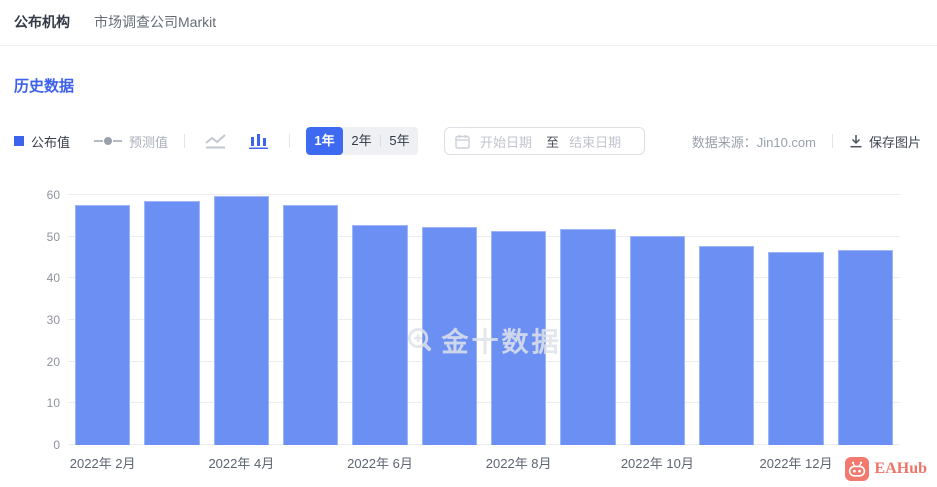  I want to click on date-range-picker: 开始日期 至 结束日期, so click(545, 141).